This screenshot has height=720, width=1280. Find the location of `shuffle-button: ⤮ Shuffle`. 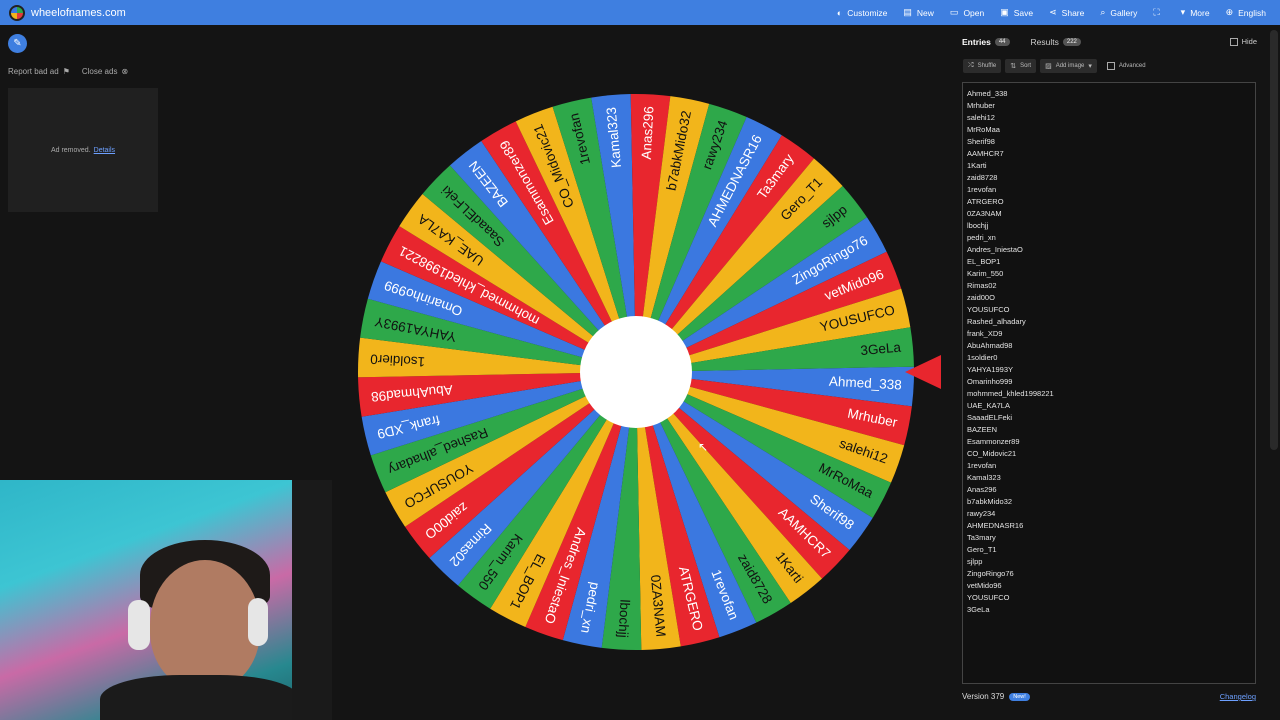

shuffle-button: ⤮ Shuffle is located at coordinates (982, 66).